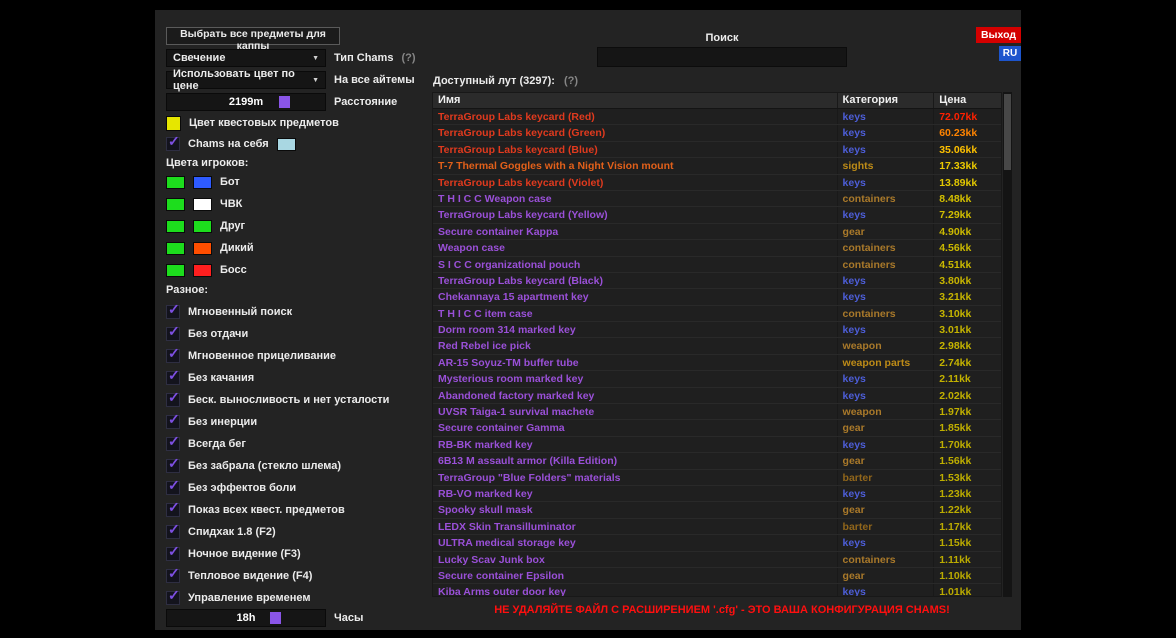  I want to click on table-row: Abandoned factory marked key keys 2.02kk, so click(717, 396).